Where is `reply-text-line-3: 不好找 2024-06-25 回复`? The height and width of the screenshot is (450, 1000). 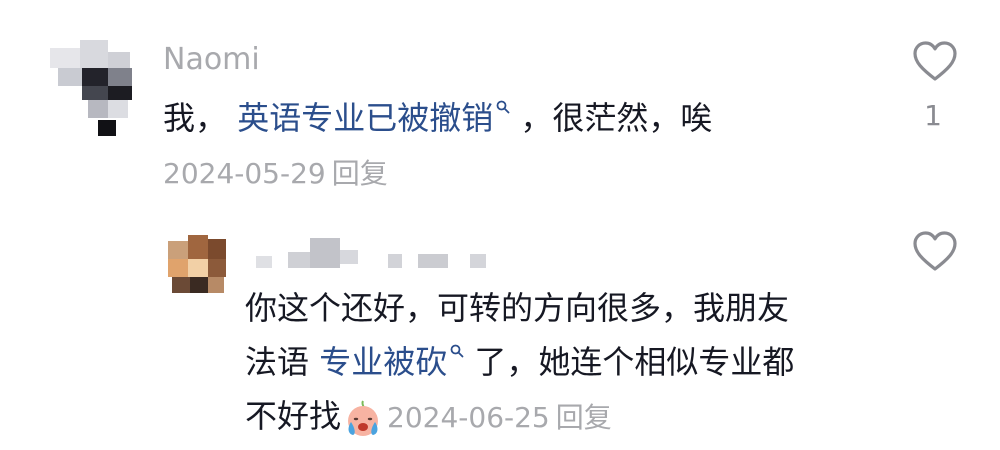 reply-text-line-3: 不好找 2024-06-25 回复 is located at coordinates (428, 417).